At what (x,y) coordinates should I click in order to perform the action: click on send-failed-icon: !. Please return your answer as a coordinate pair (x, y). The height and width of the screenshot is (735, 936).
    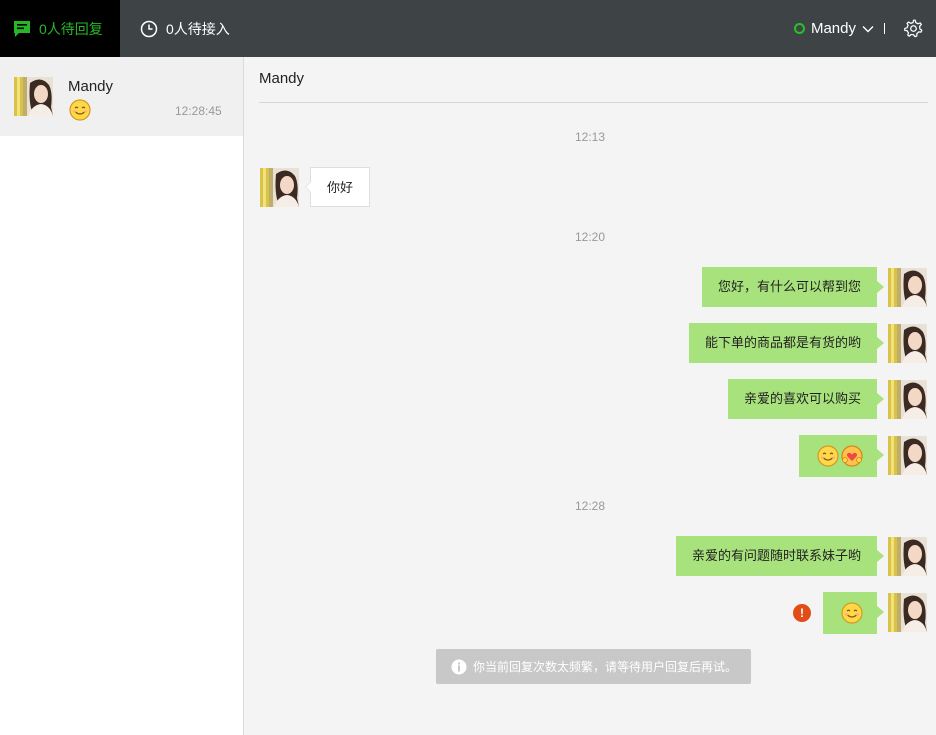
    Looking at the image, I should click on (802, 613).